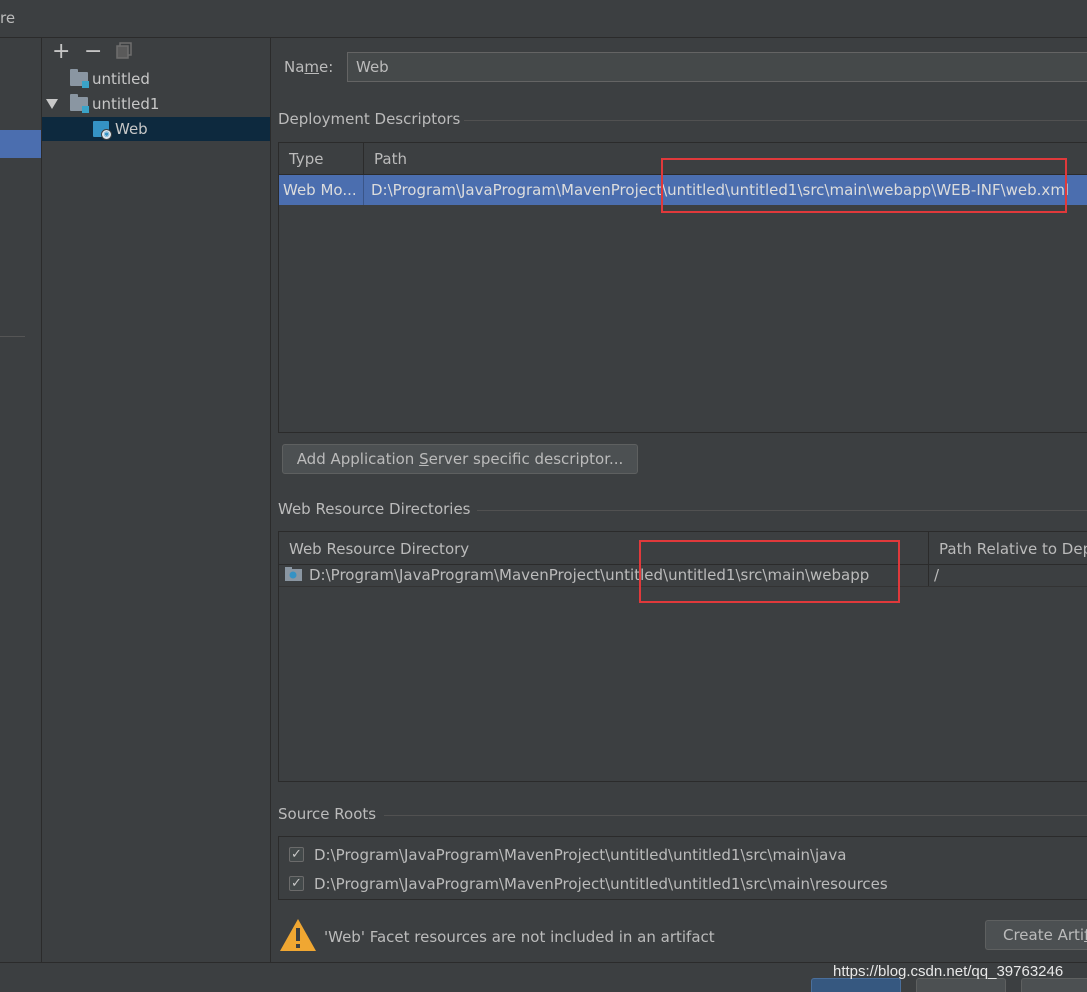  What do you see at coordinates (102, 130) in the screenshot?
I see `web-facet-icon: ◉` at bounding box center [102, 130].